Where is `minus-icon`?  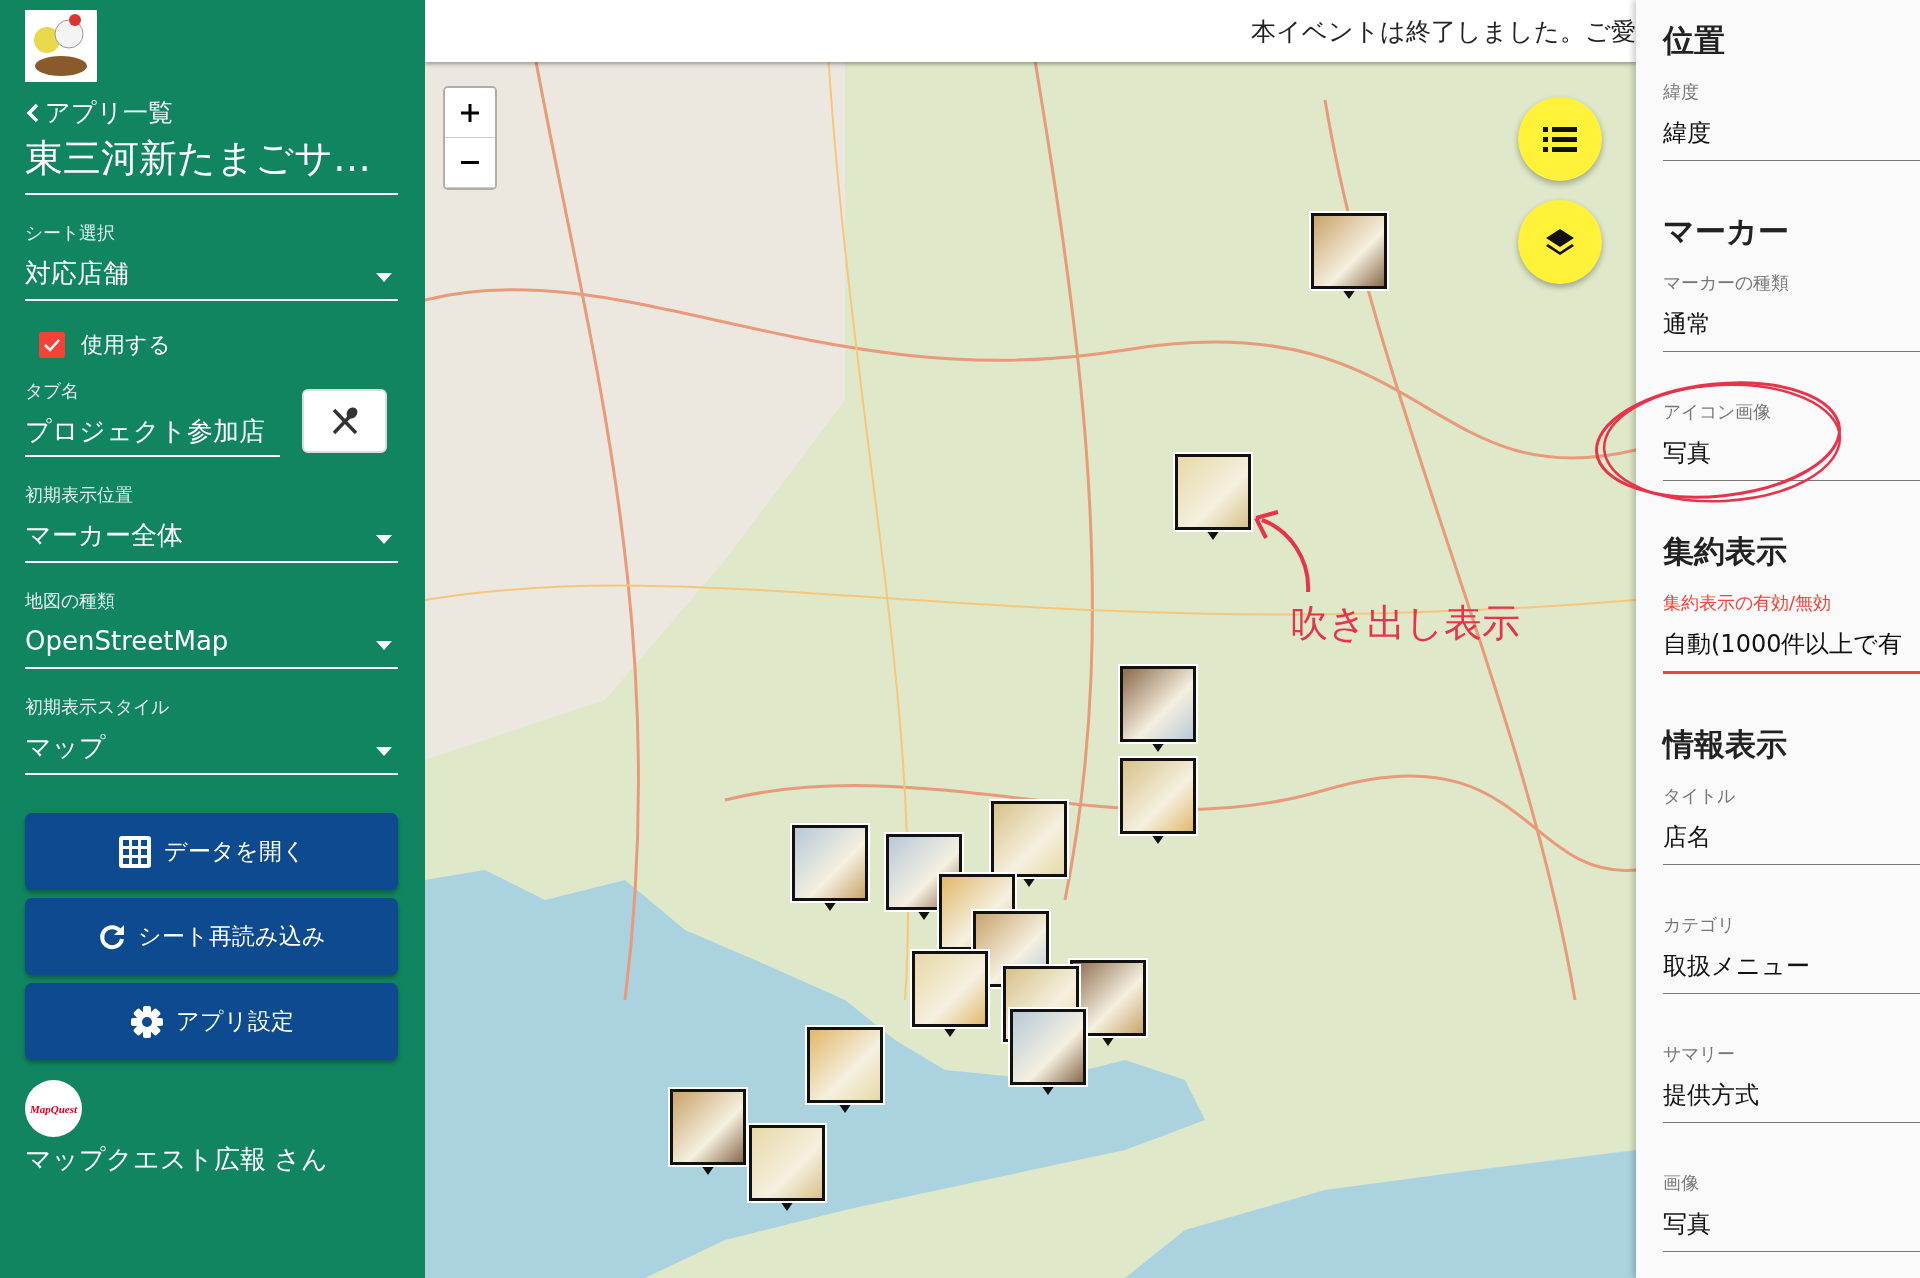 minus-icon is located at coordinates (470, 162).